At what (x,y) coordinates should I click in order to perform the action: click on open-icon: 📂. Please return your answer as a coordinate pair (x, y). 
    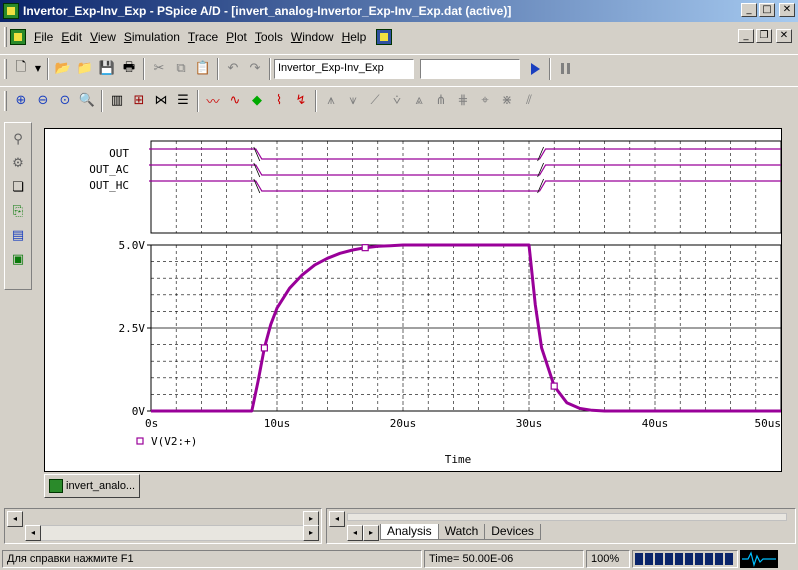
    Looking at the image, I should click on (63, 69).